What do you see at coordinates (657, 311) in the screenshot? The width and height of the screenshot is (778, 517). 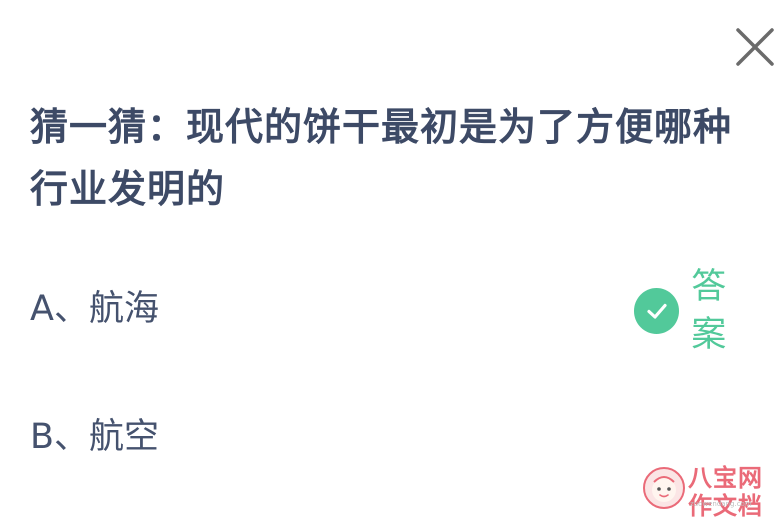 I see `check-icon` at bounding box center [657, 311].